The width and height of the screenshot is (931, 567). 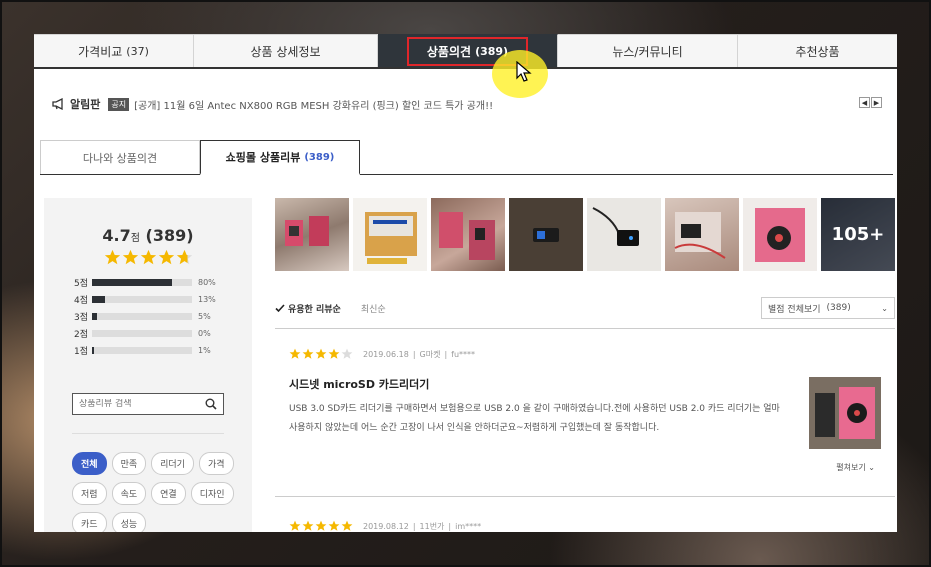 I want to click on keyword-chip: 가격, so click(x=216, y=463).